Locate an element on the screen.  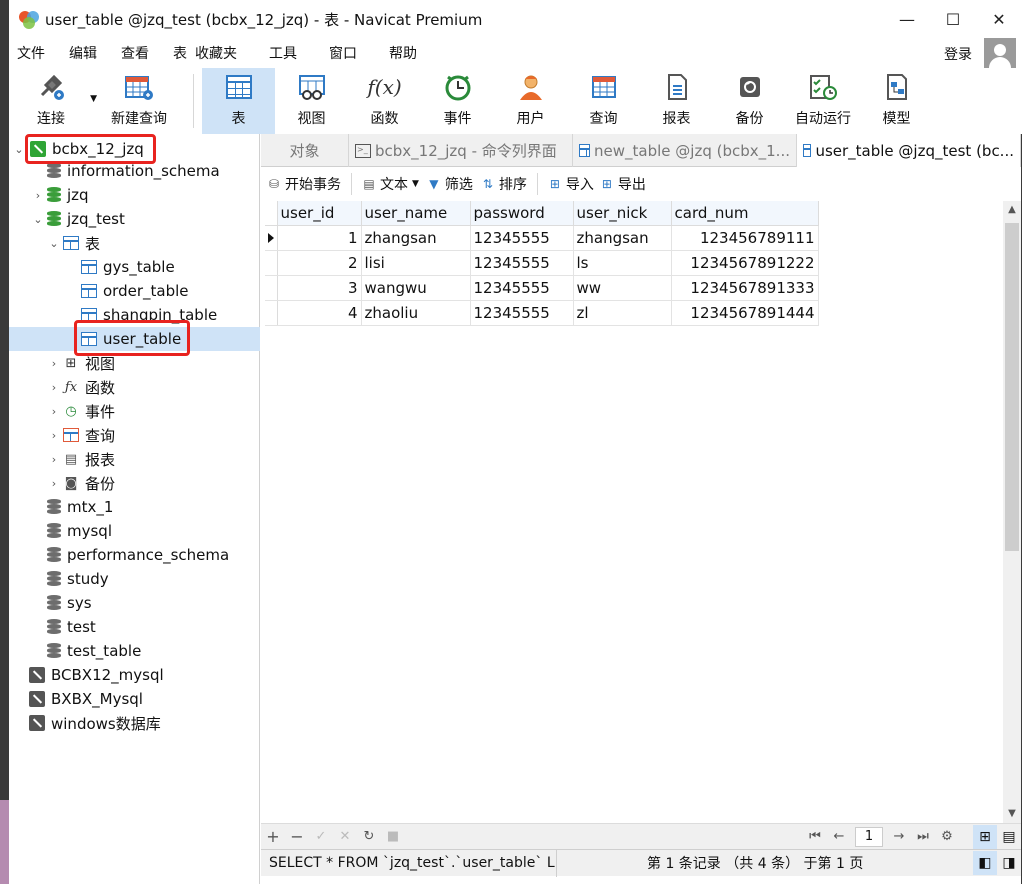
sort-button: ⇅ 排序 is located at coordinates (506, 184).